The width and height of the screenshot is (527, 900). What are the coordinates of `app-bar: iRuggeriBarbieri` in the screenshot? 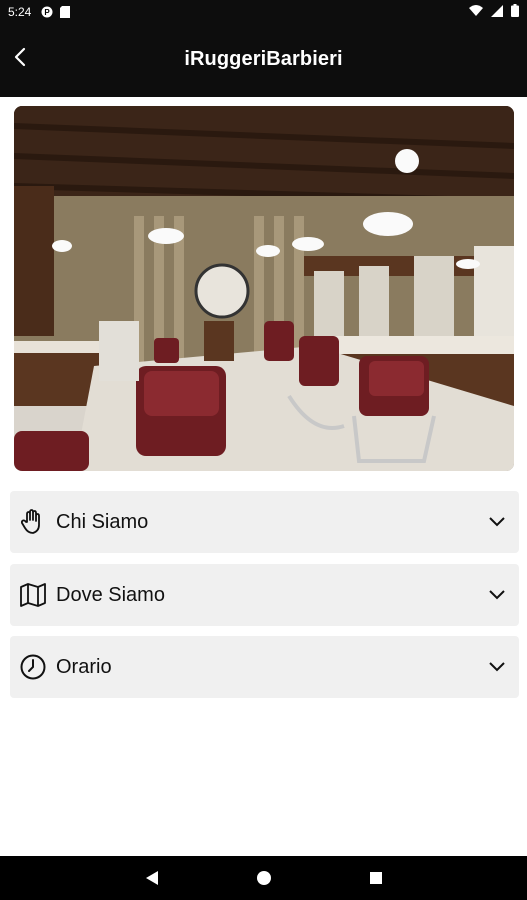 It's located at (263, 60).